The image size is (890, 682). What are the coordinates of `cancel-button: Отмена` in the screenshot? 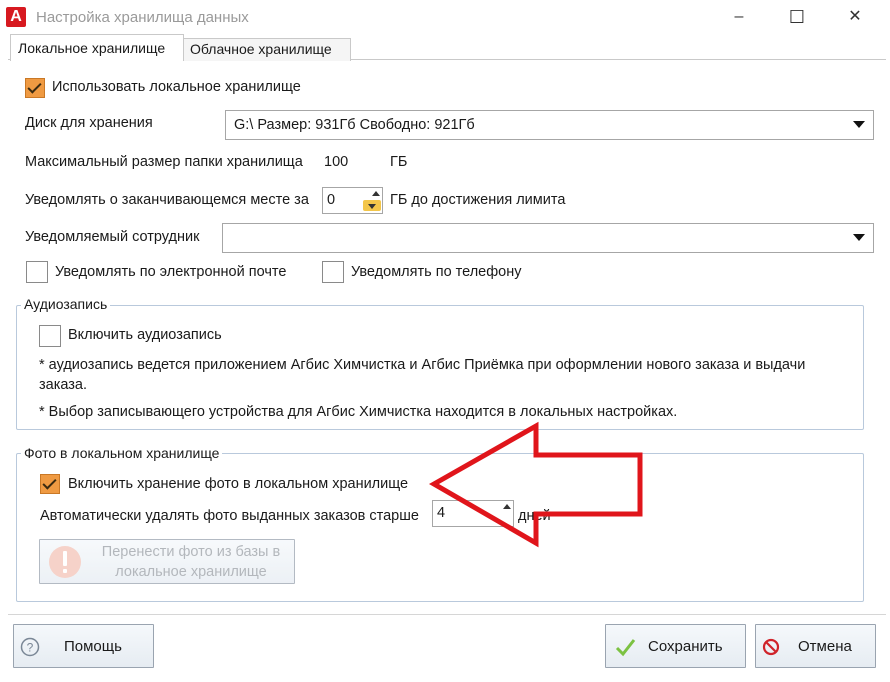 It's located at (815, 646).